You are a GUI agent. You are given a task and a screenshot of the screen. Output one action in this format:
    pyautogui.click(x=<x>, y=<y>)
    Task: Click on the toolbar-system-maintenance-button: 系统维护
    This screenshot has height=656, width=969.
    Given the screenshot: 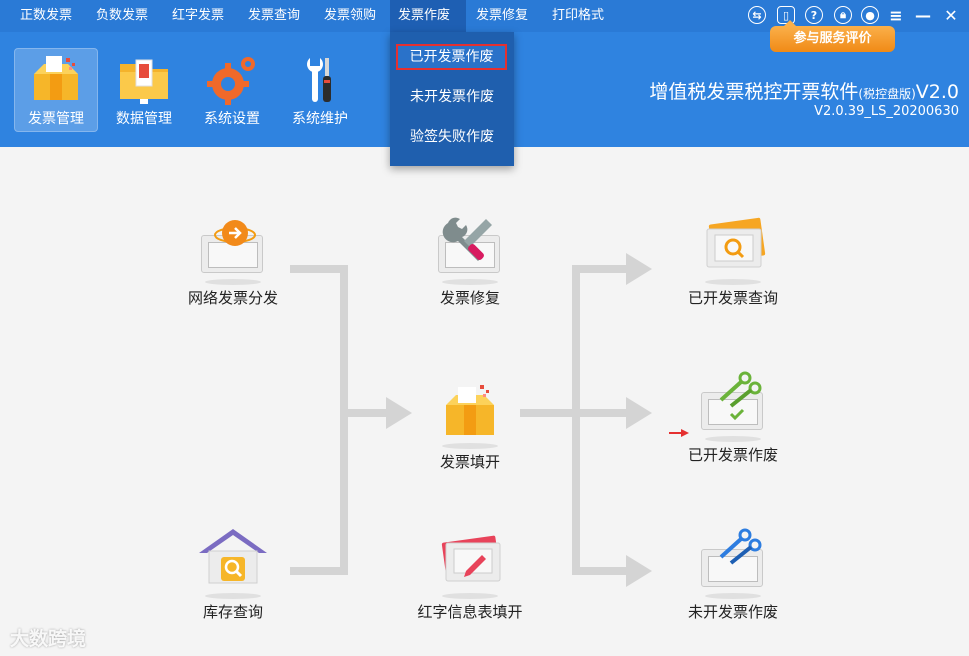 What is the action you would take?
    pyautogui.click(x=320, y=90)
    